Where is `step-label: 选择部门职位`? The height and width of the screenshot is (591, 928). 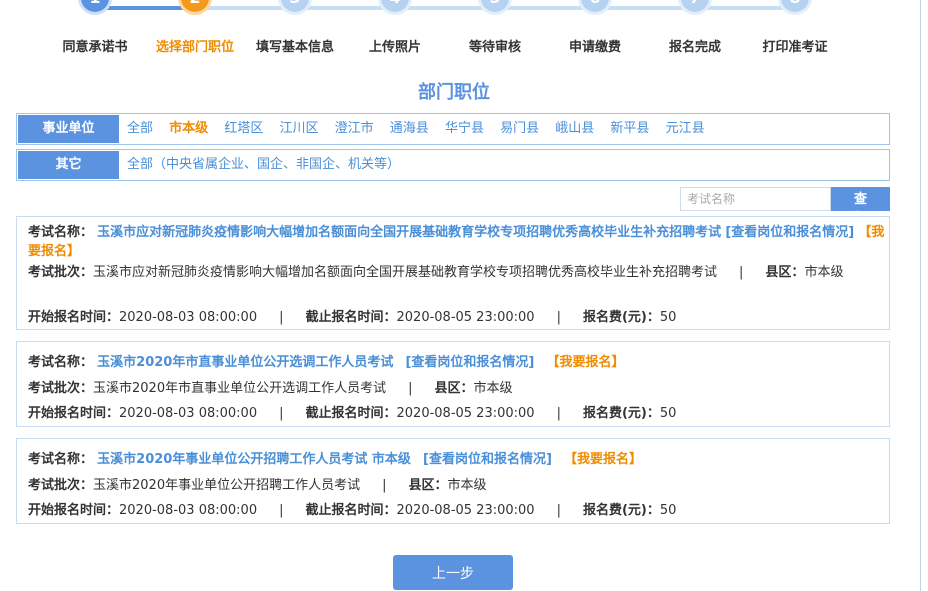 step-label: 选择部门职位 is located at coordinates (194, 47).